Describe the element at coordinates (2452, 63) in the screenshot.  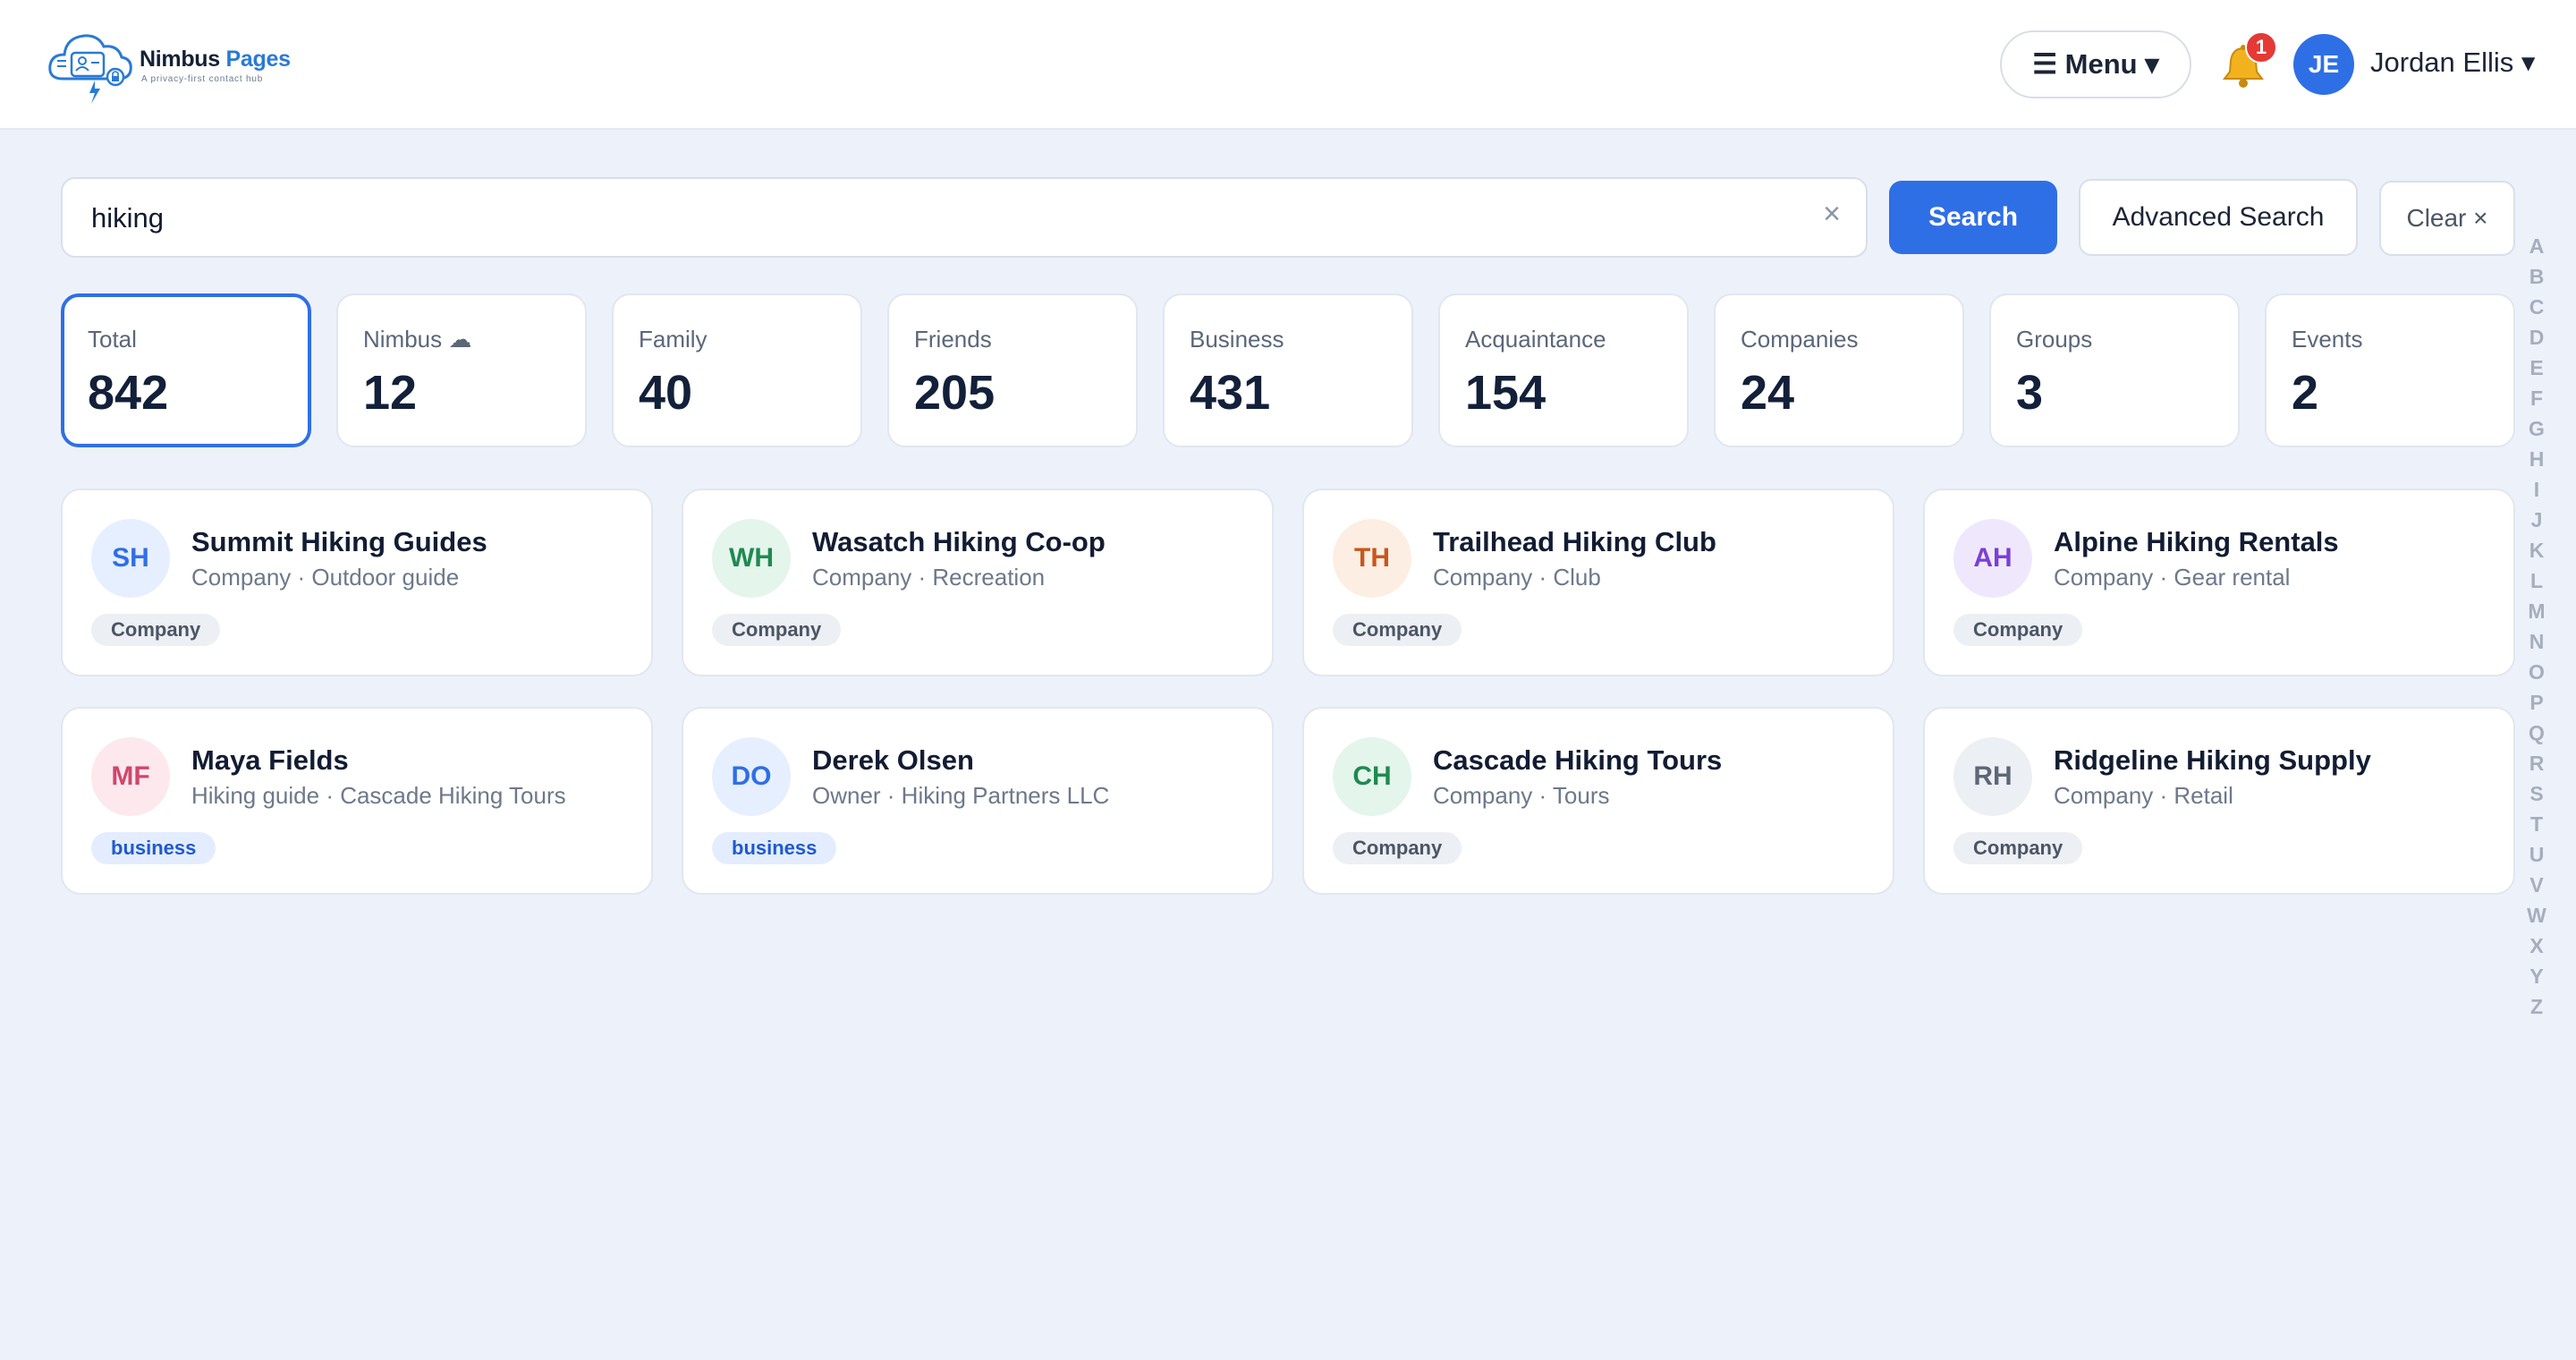
I see `user-menu: Jordan Ellis ▾` at that location.